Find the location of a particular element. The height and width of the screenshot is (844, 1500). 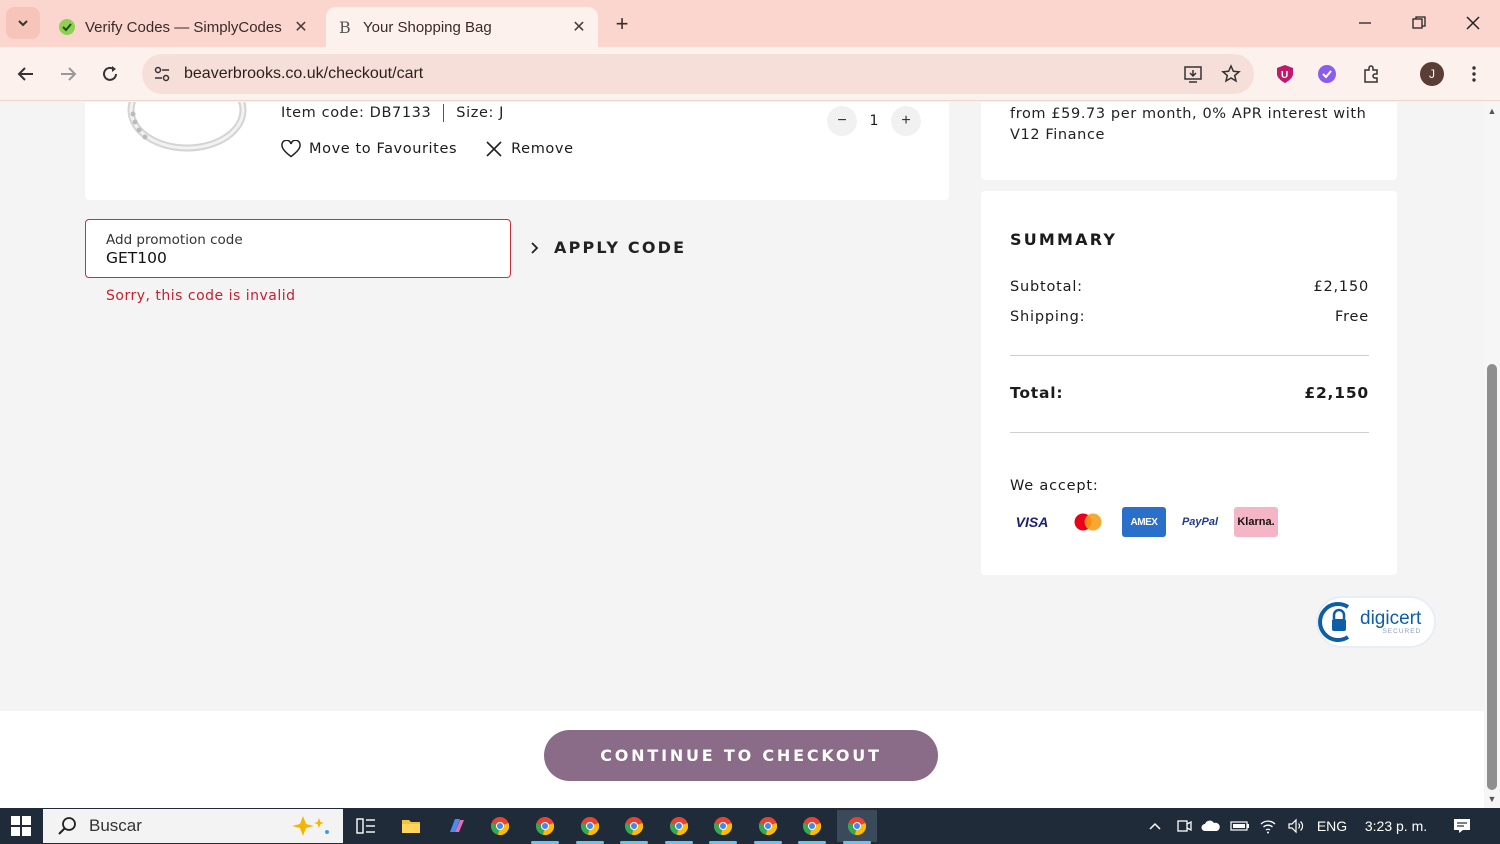

digicert-secured-badge: digicert SECURED is located at coordinates (1376, 622).